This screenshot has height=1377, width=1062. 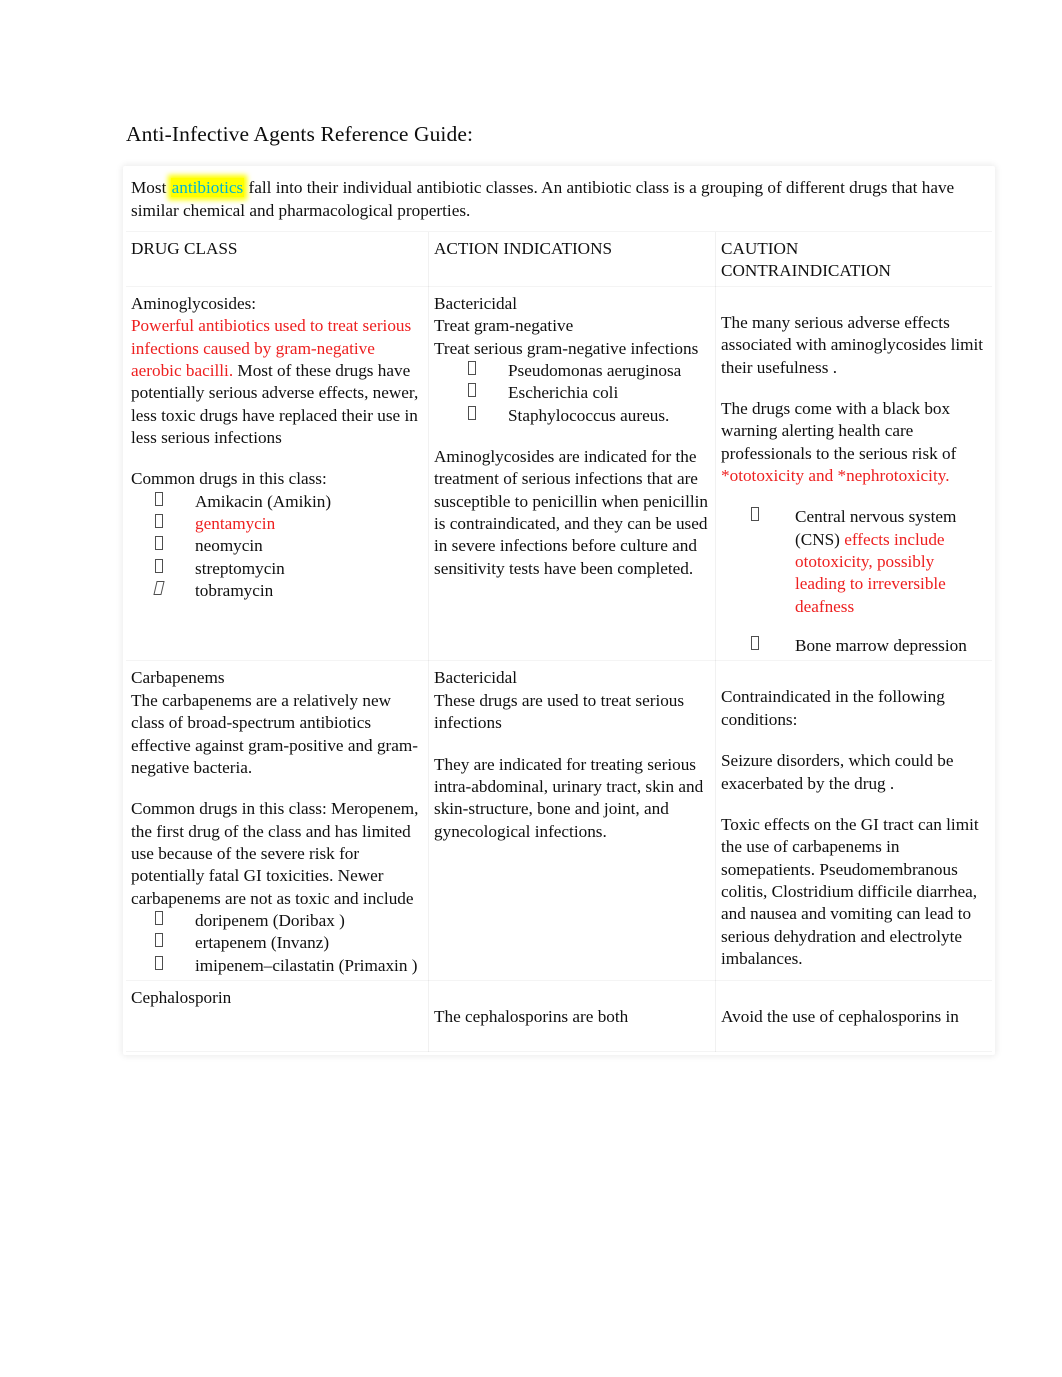 What do you see at coordinates (262, 943) in the screenshot?
I see `drug-name: ertapenem (Invanz)` at bounding box center [262, 943].